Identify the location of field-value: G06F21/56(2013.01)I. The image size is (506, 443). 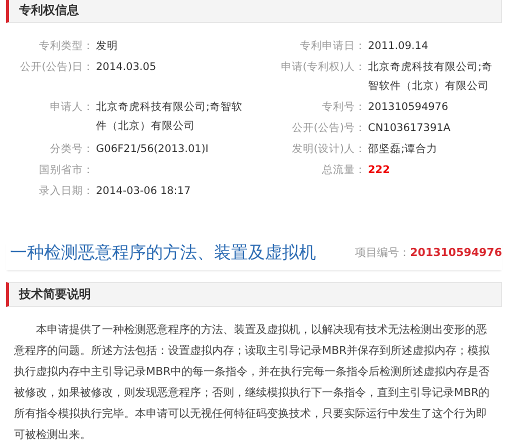
(152, 149).